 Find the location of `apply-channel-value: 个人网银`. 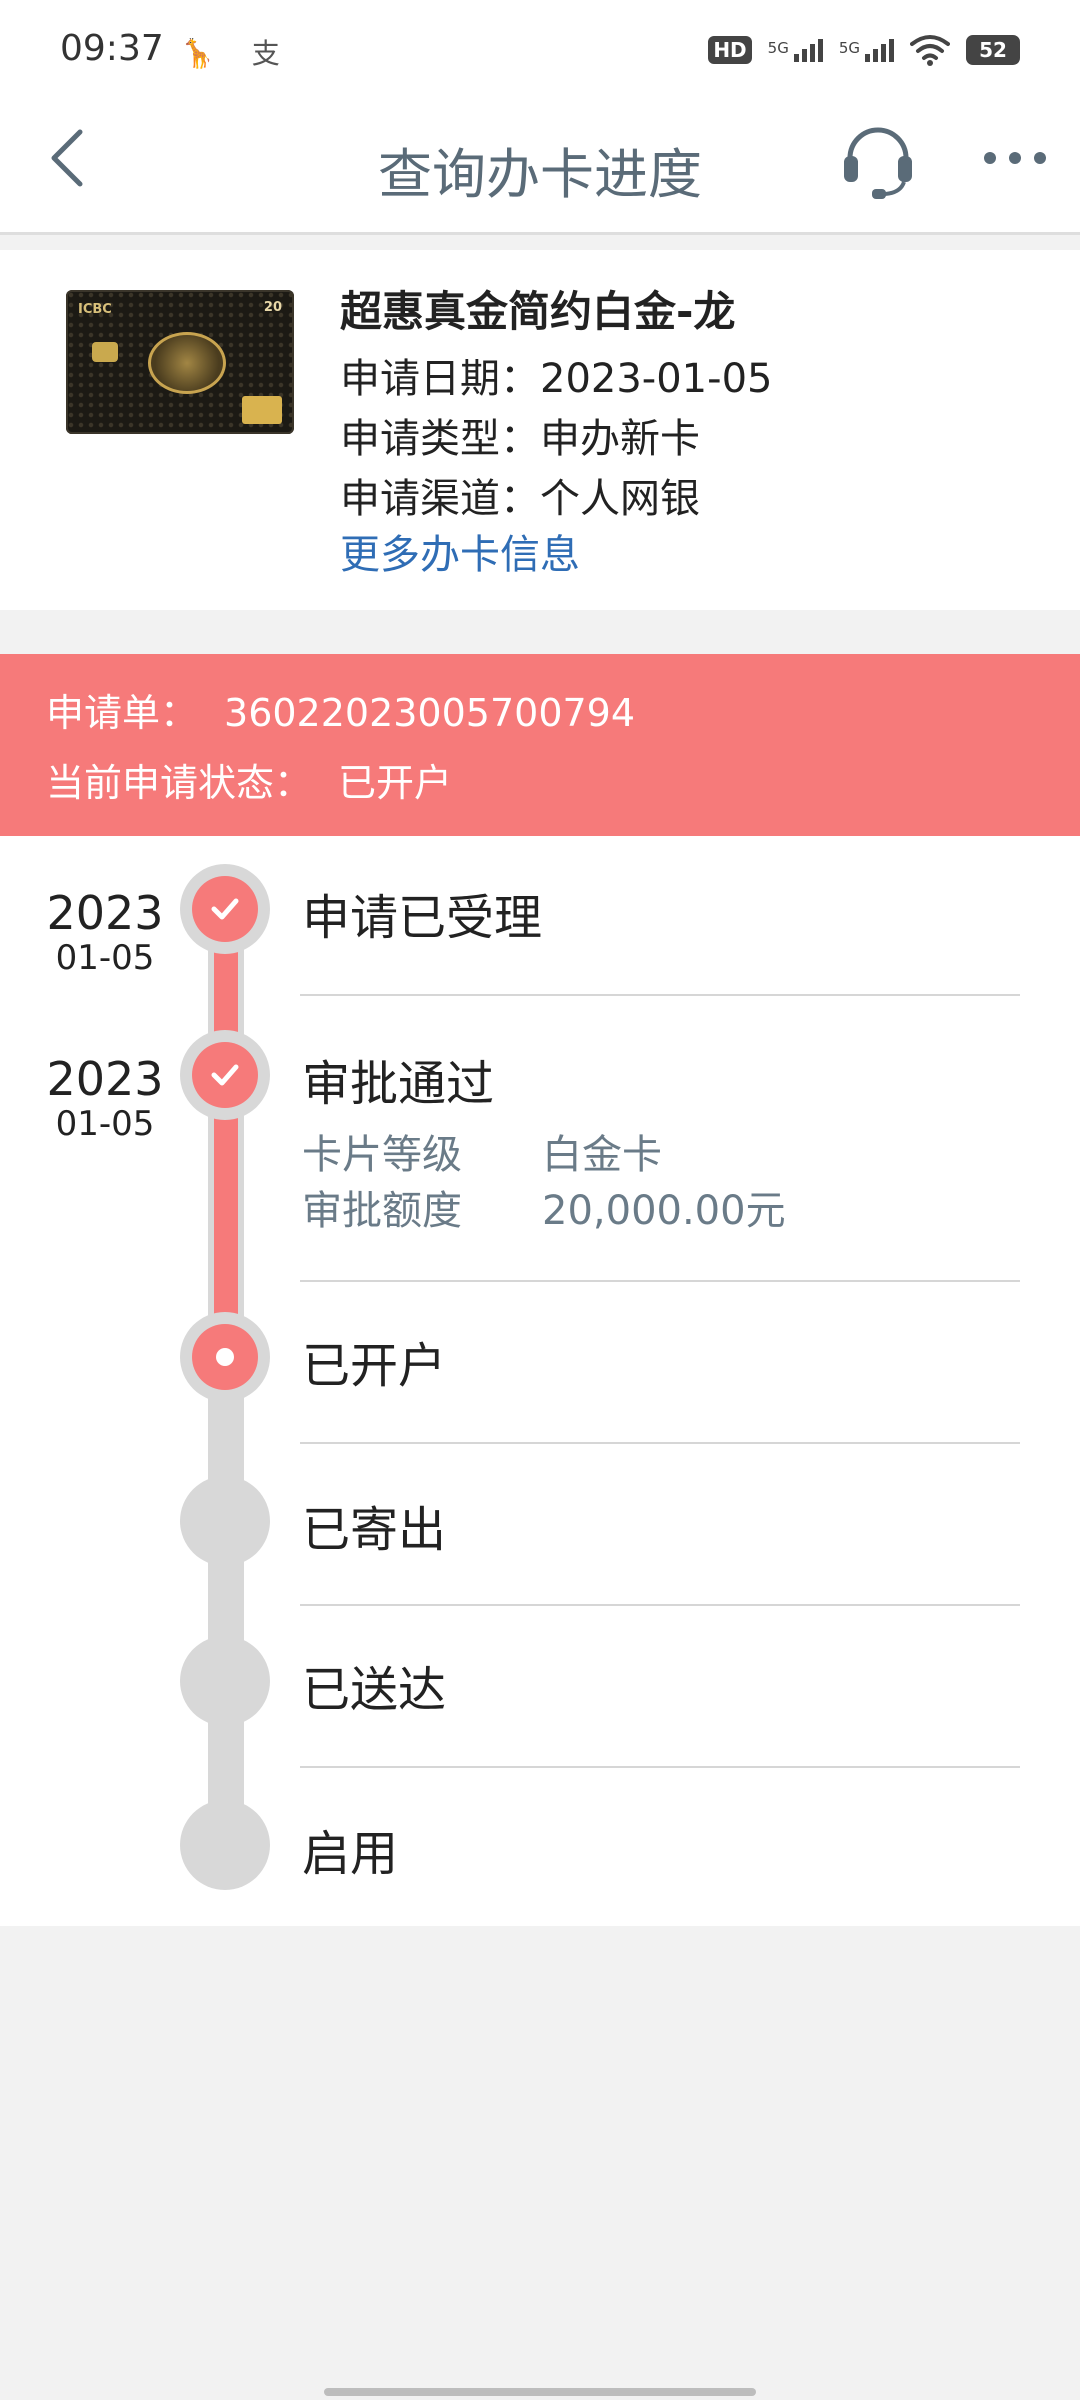

apply-channel-value: 个人网银 is located at coordinates (620, 499).